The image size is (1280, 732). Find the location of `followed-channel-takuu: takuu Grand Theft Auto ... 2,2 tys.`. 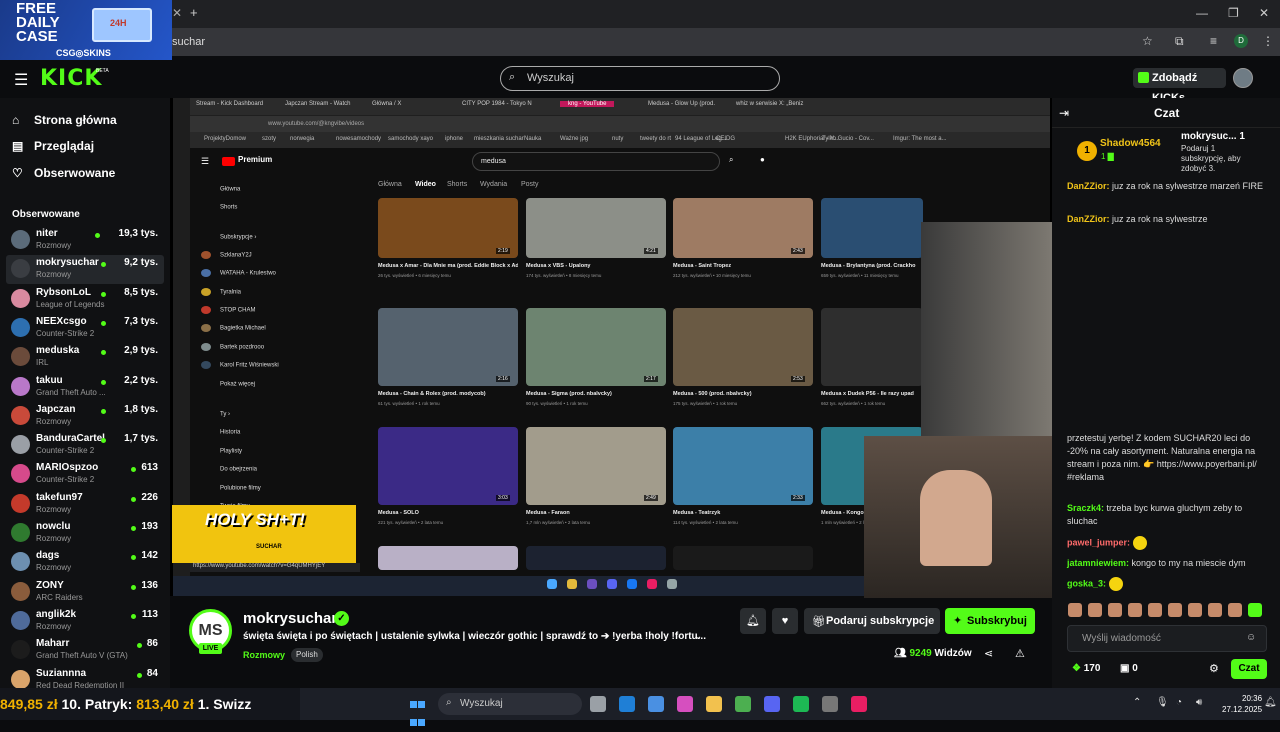

followed-channel-takuu: takuu Grand Theft Auto ... 2,2 tys. is located at coordinates (85, 387).